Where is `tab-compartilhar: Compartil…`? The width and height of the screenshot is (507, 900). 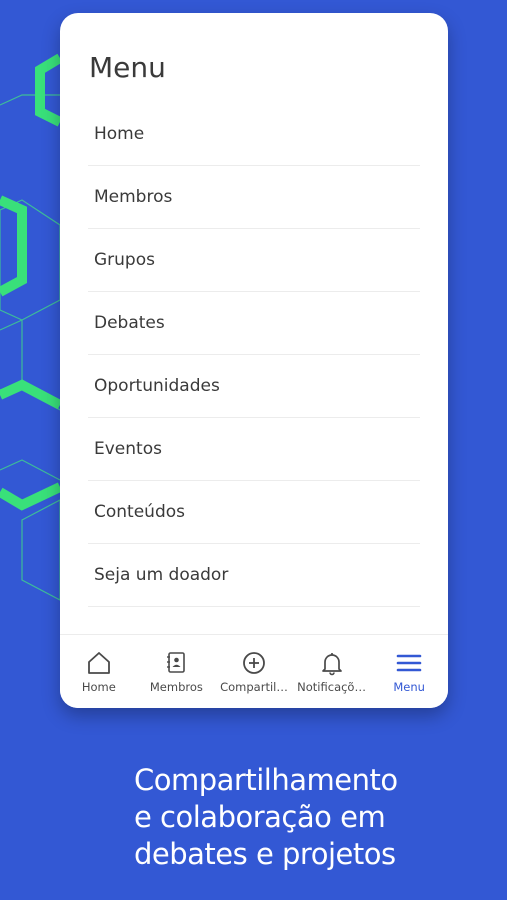
tab-compartilhar: Compartil… is located at coordinates (254, 671).